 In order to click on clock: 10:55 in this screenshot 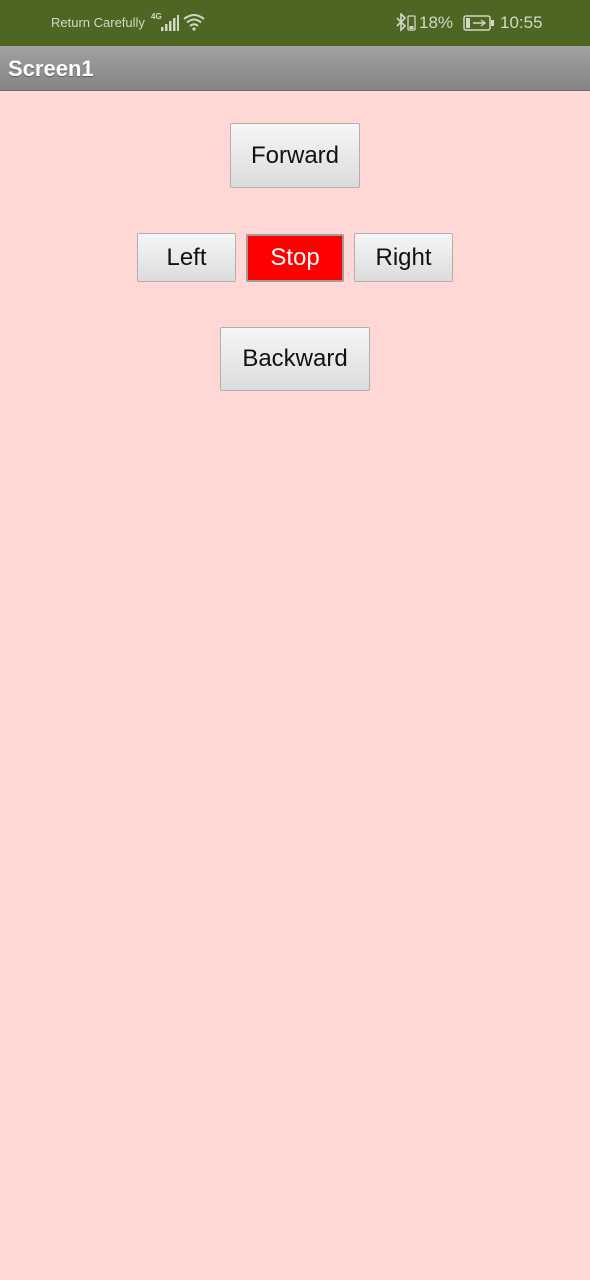, I will do `click(521, 22)`.